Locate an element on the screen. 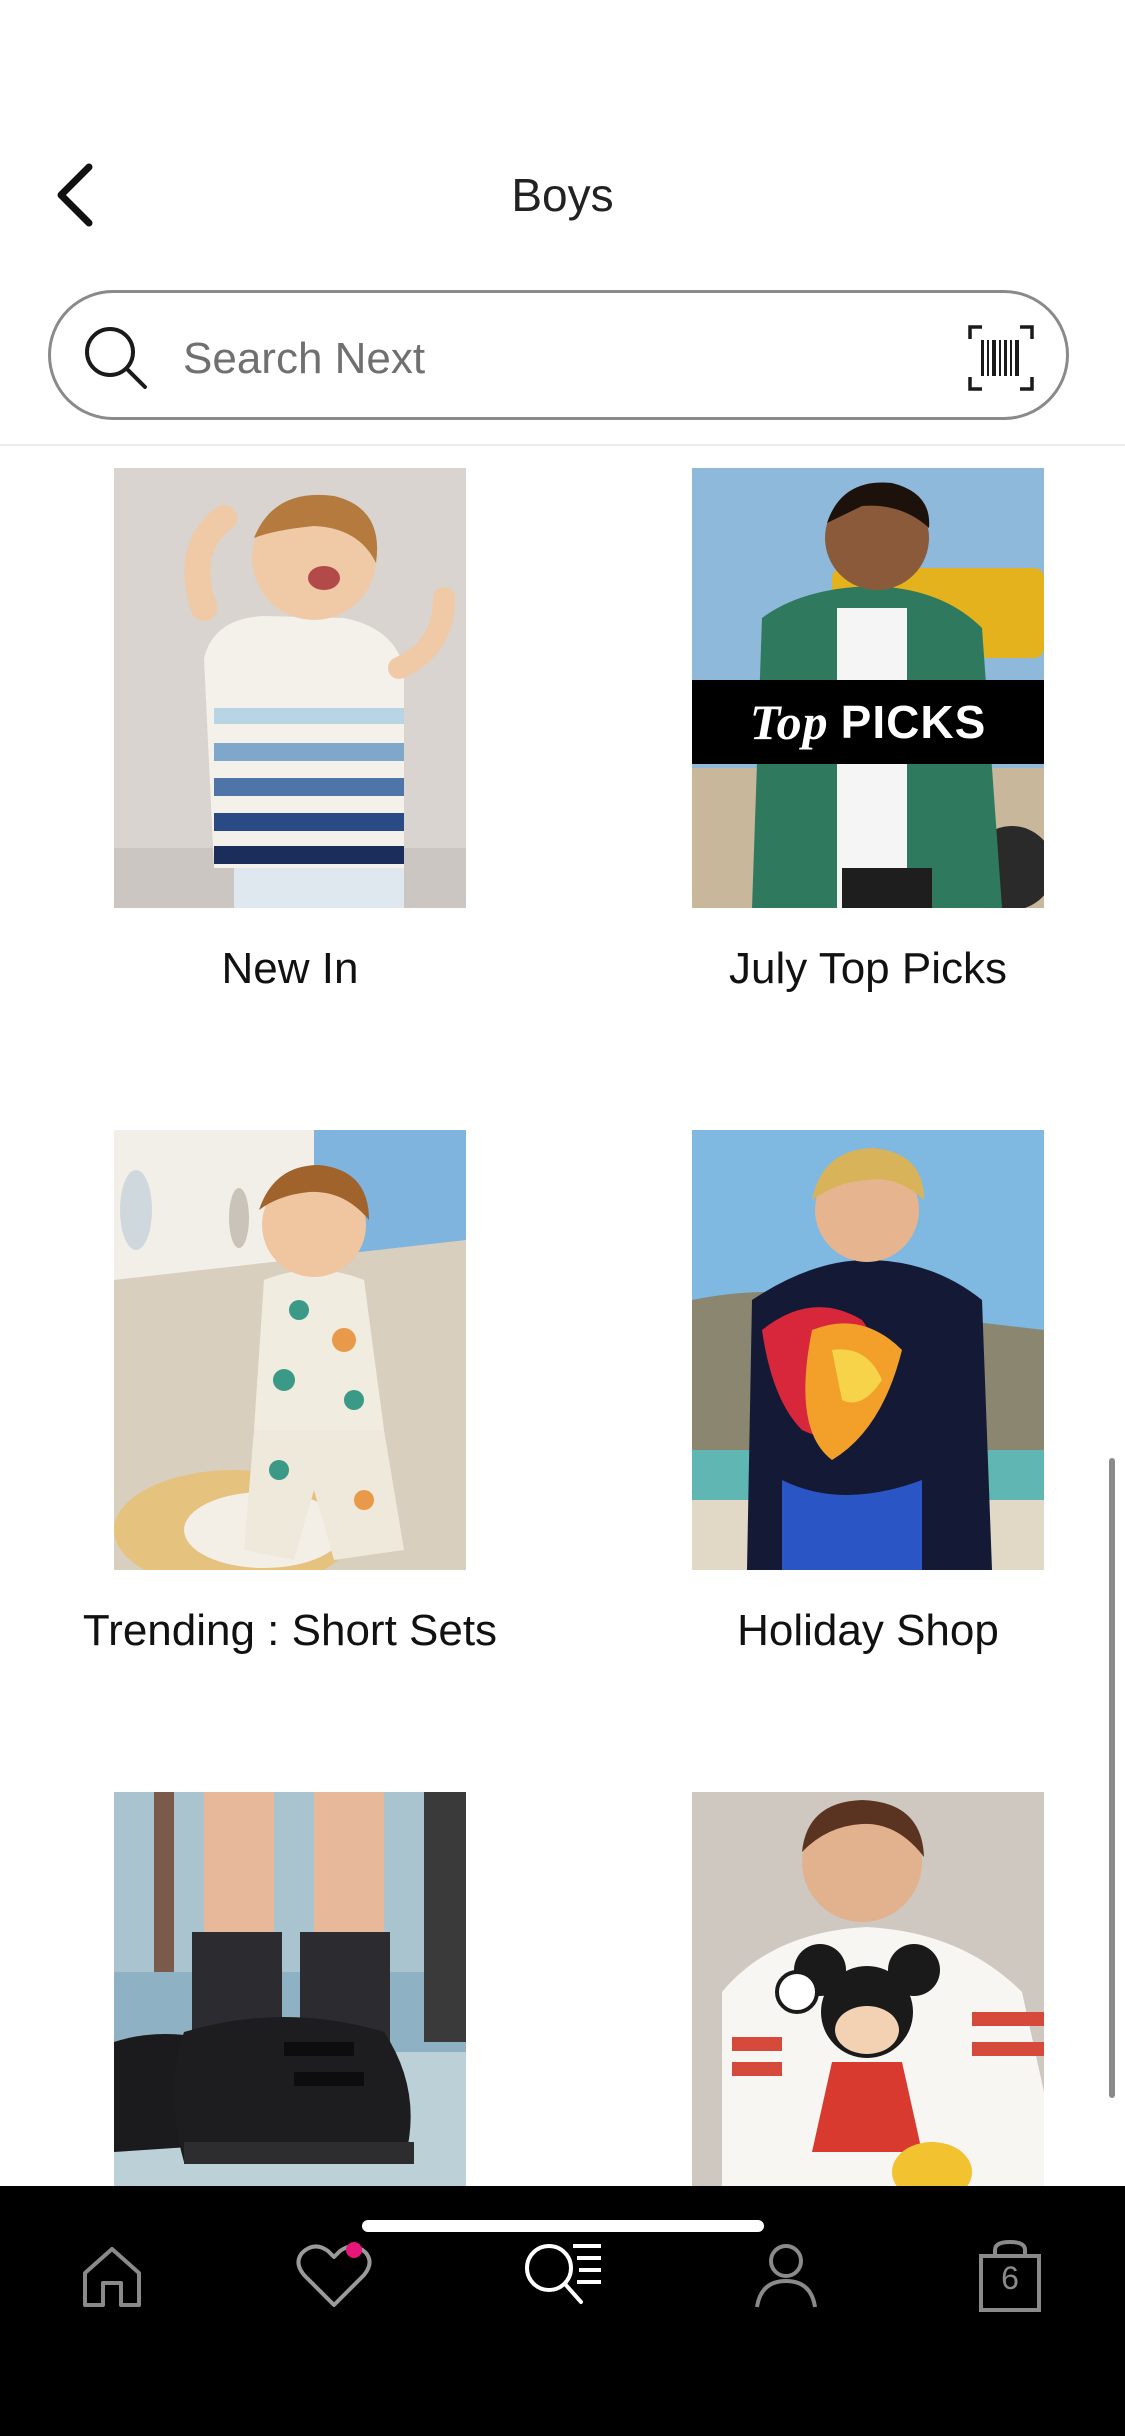  category-label: July Top Picks is located at coordinates (868, 968).